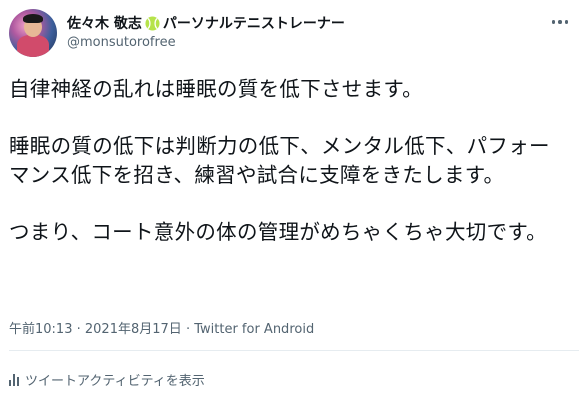 Image resolution: width=588 pixels, height=402 pixels. I want to click on tweet-activity-label: ツイートアクティビティを表示, so click(115, 381).